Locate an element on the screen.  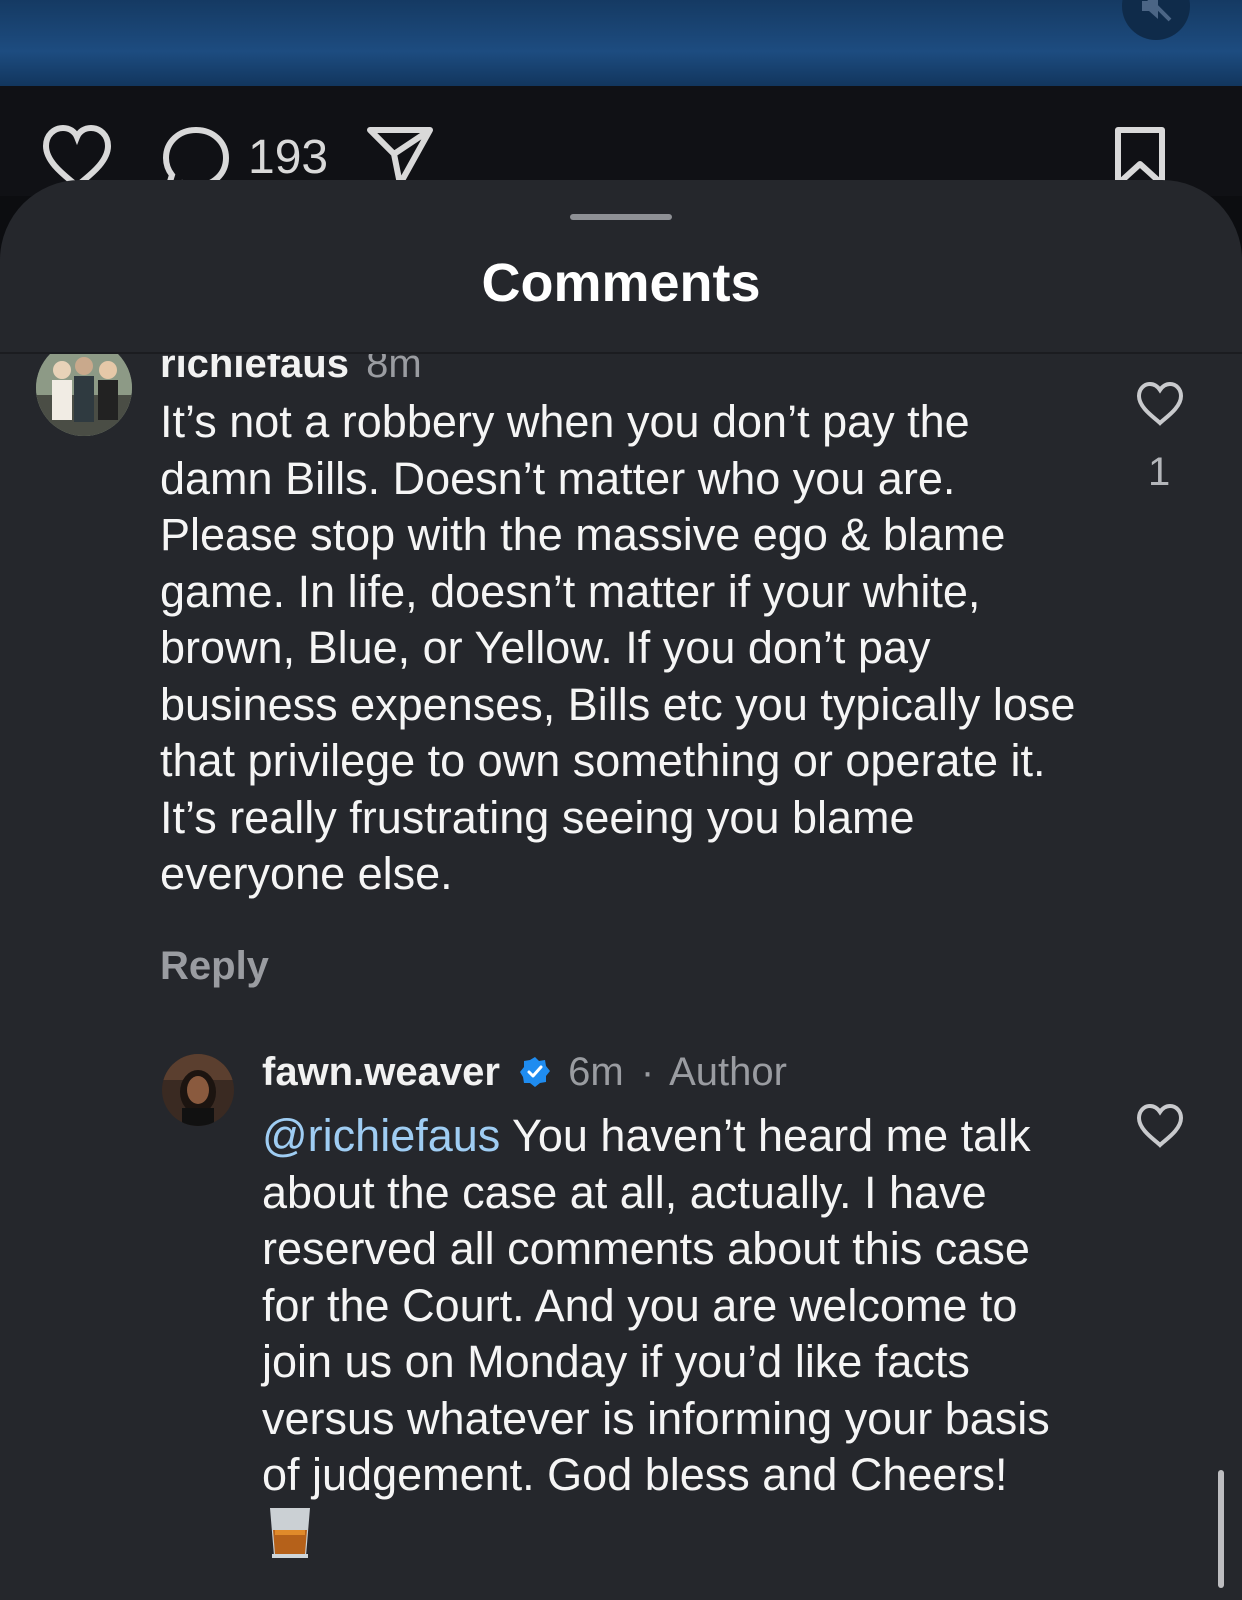
comment-username: richiefaus is located at coordinates (254, 370).